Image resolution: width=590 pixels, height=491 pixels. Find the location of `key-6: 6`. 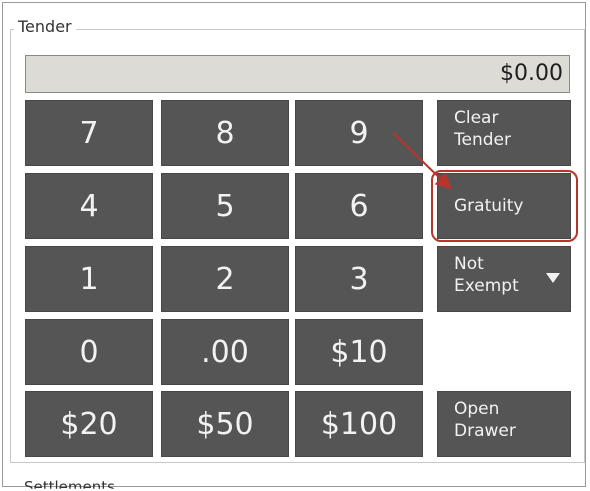

key-6: 6 is located at coordinates (359, 206).